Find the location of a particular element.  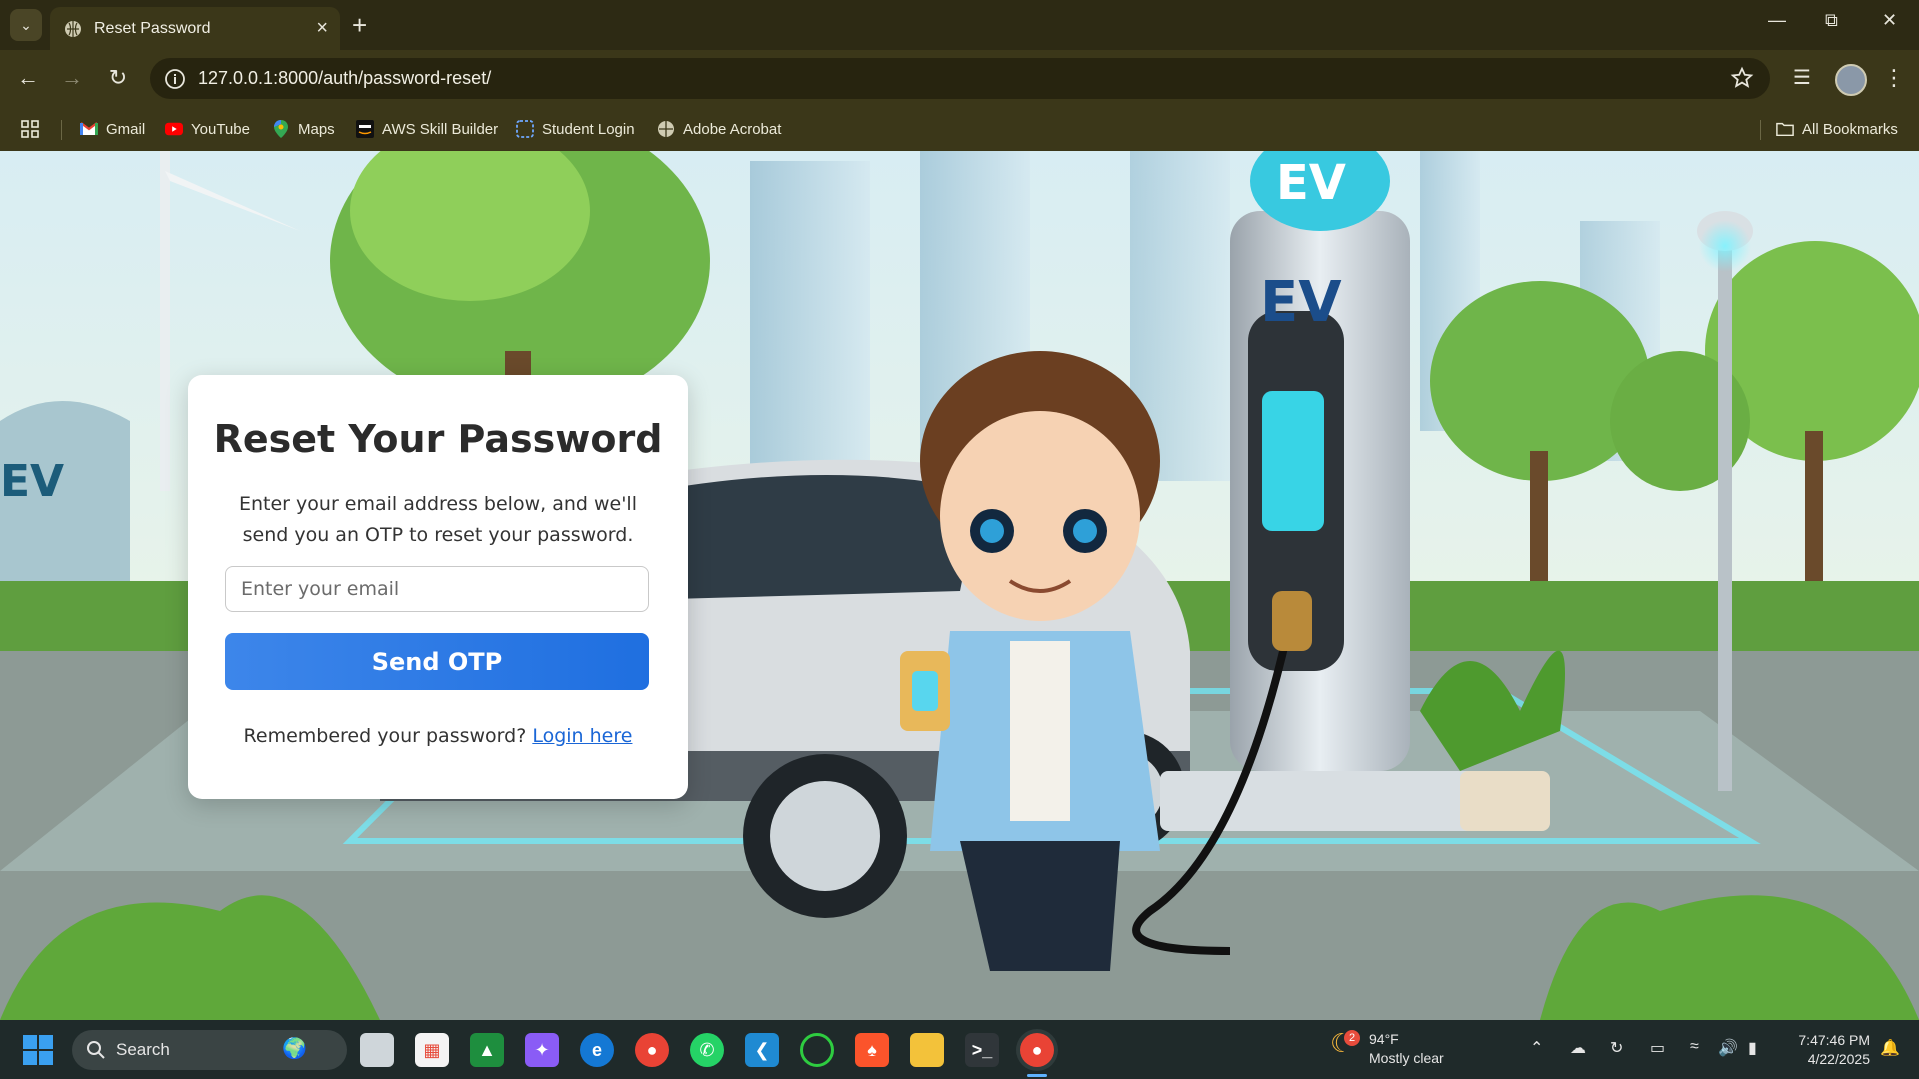

reload-icon: ↻ is located at coordinates (118, 78).